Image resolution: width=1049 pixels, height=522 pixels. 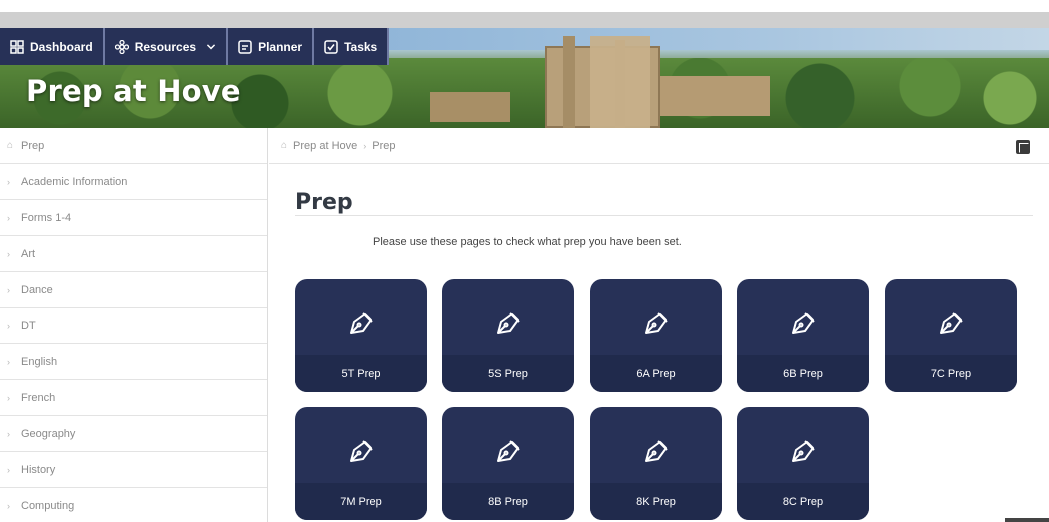 What do you see at coordinates (280, 46) in the screenshot?
I see `nav-planner-label: Planner` at bounding box center [280, 46].